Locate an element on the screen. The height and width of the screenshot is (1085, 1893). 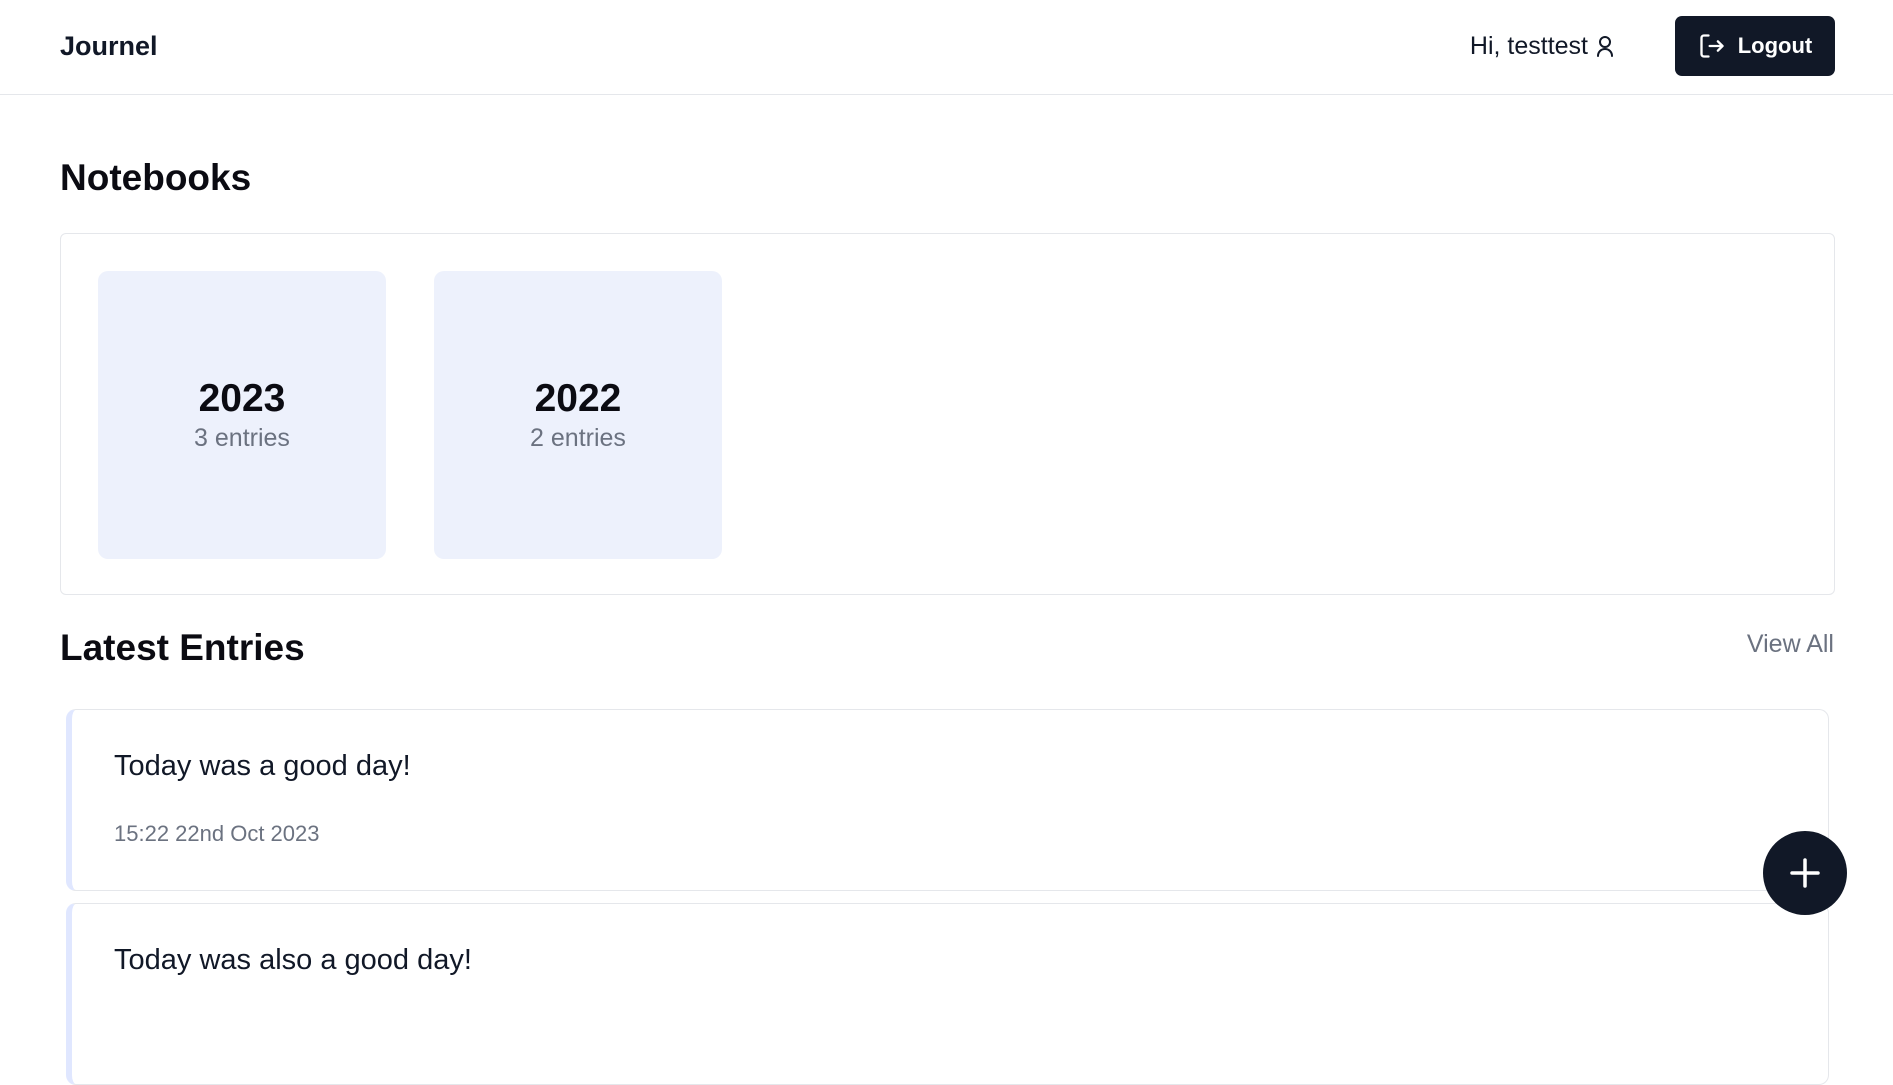
view-all-link: View All is located at coordinates (1790, 644).